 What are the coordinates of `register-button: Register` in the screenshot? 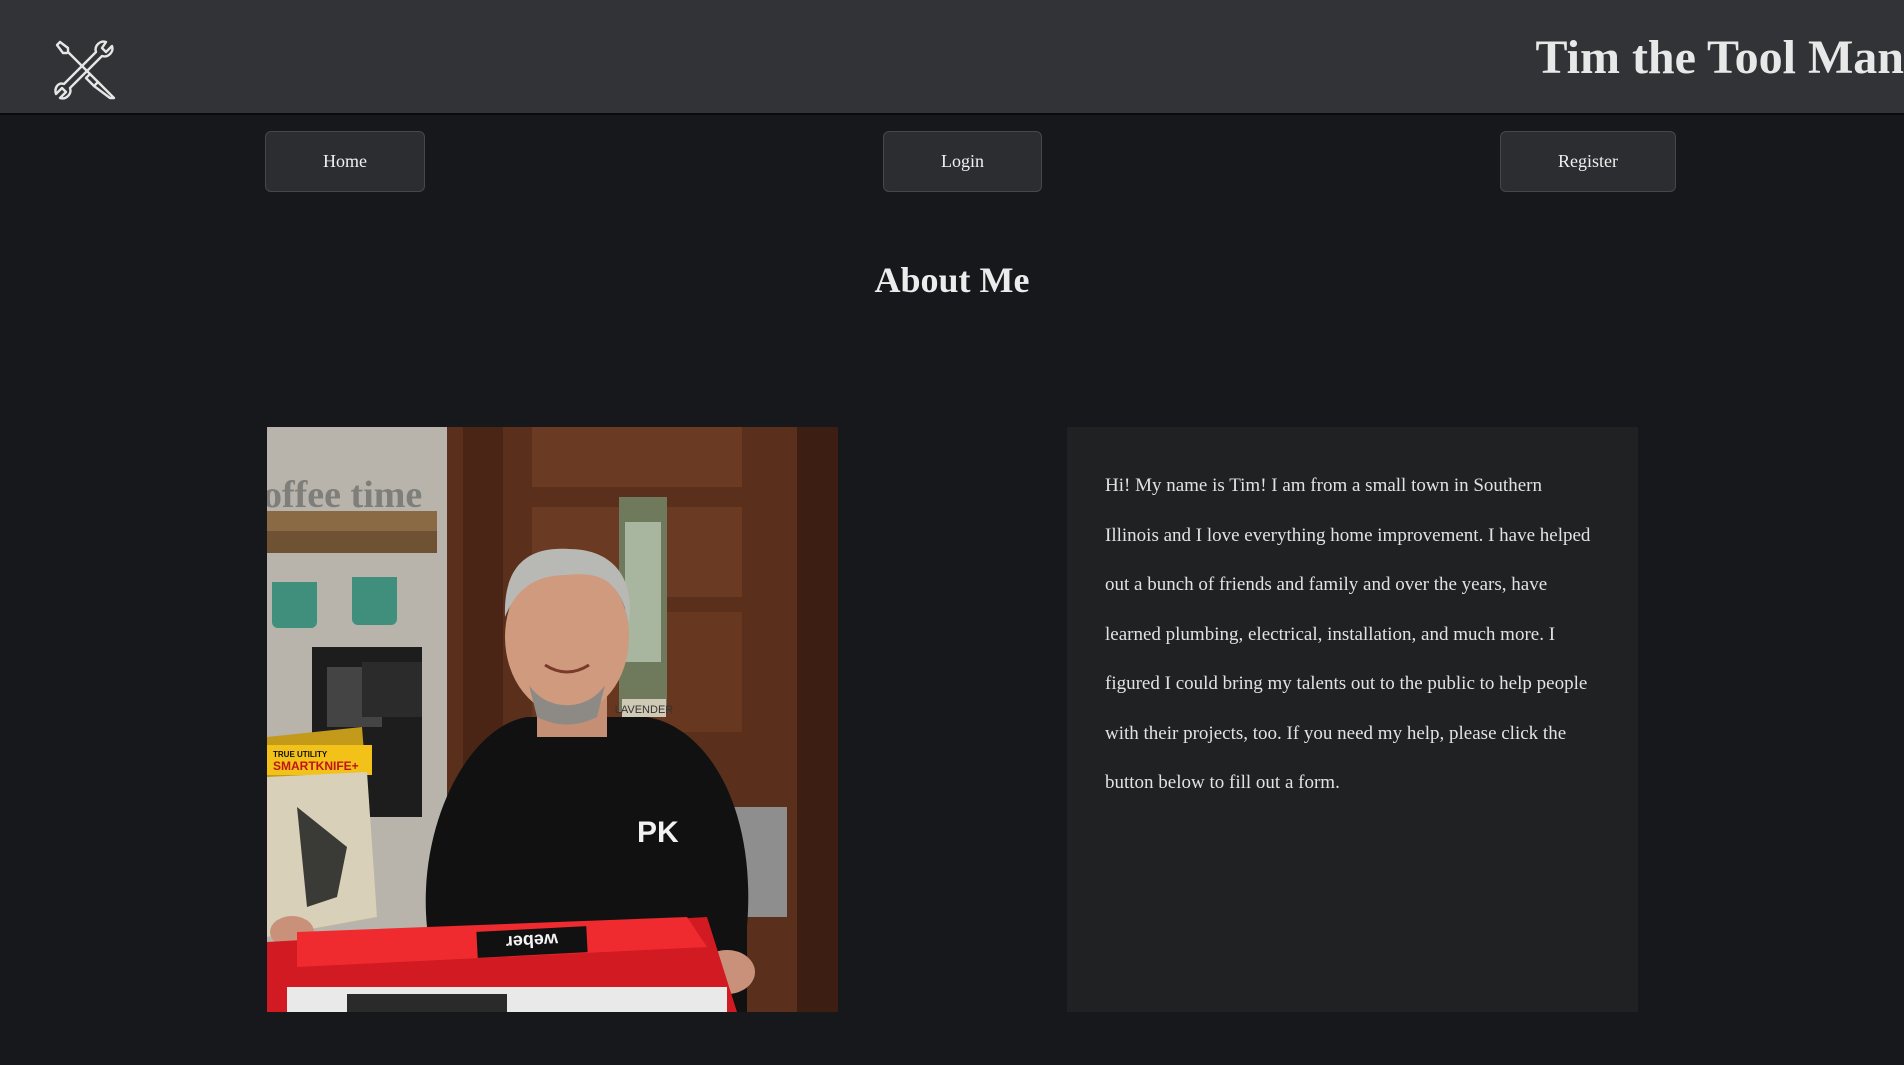 It's located at (1588, 161).